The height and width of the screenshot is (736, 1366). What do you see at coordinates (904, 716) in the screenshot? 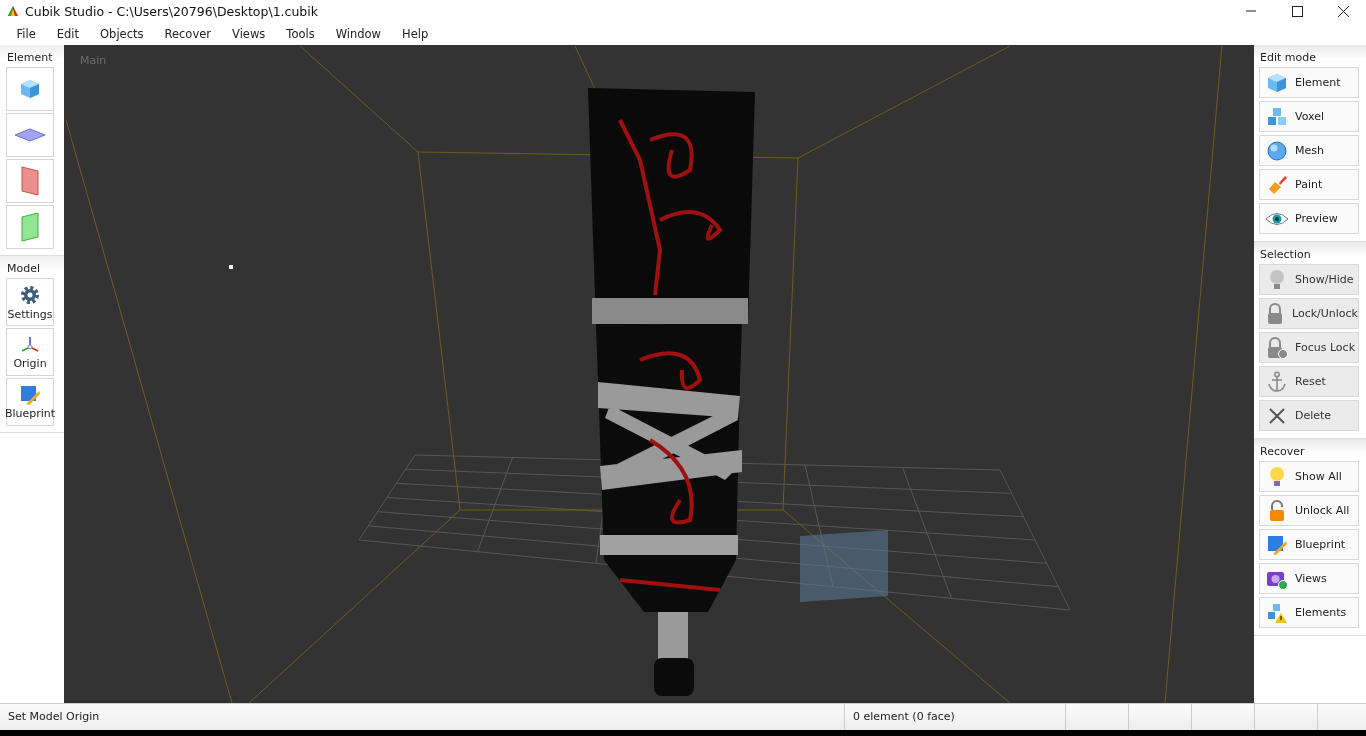
I see `element-count: 0 element (0 face)` at bounding box center [904, 716].